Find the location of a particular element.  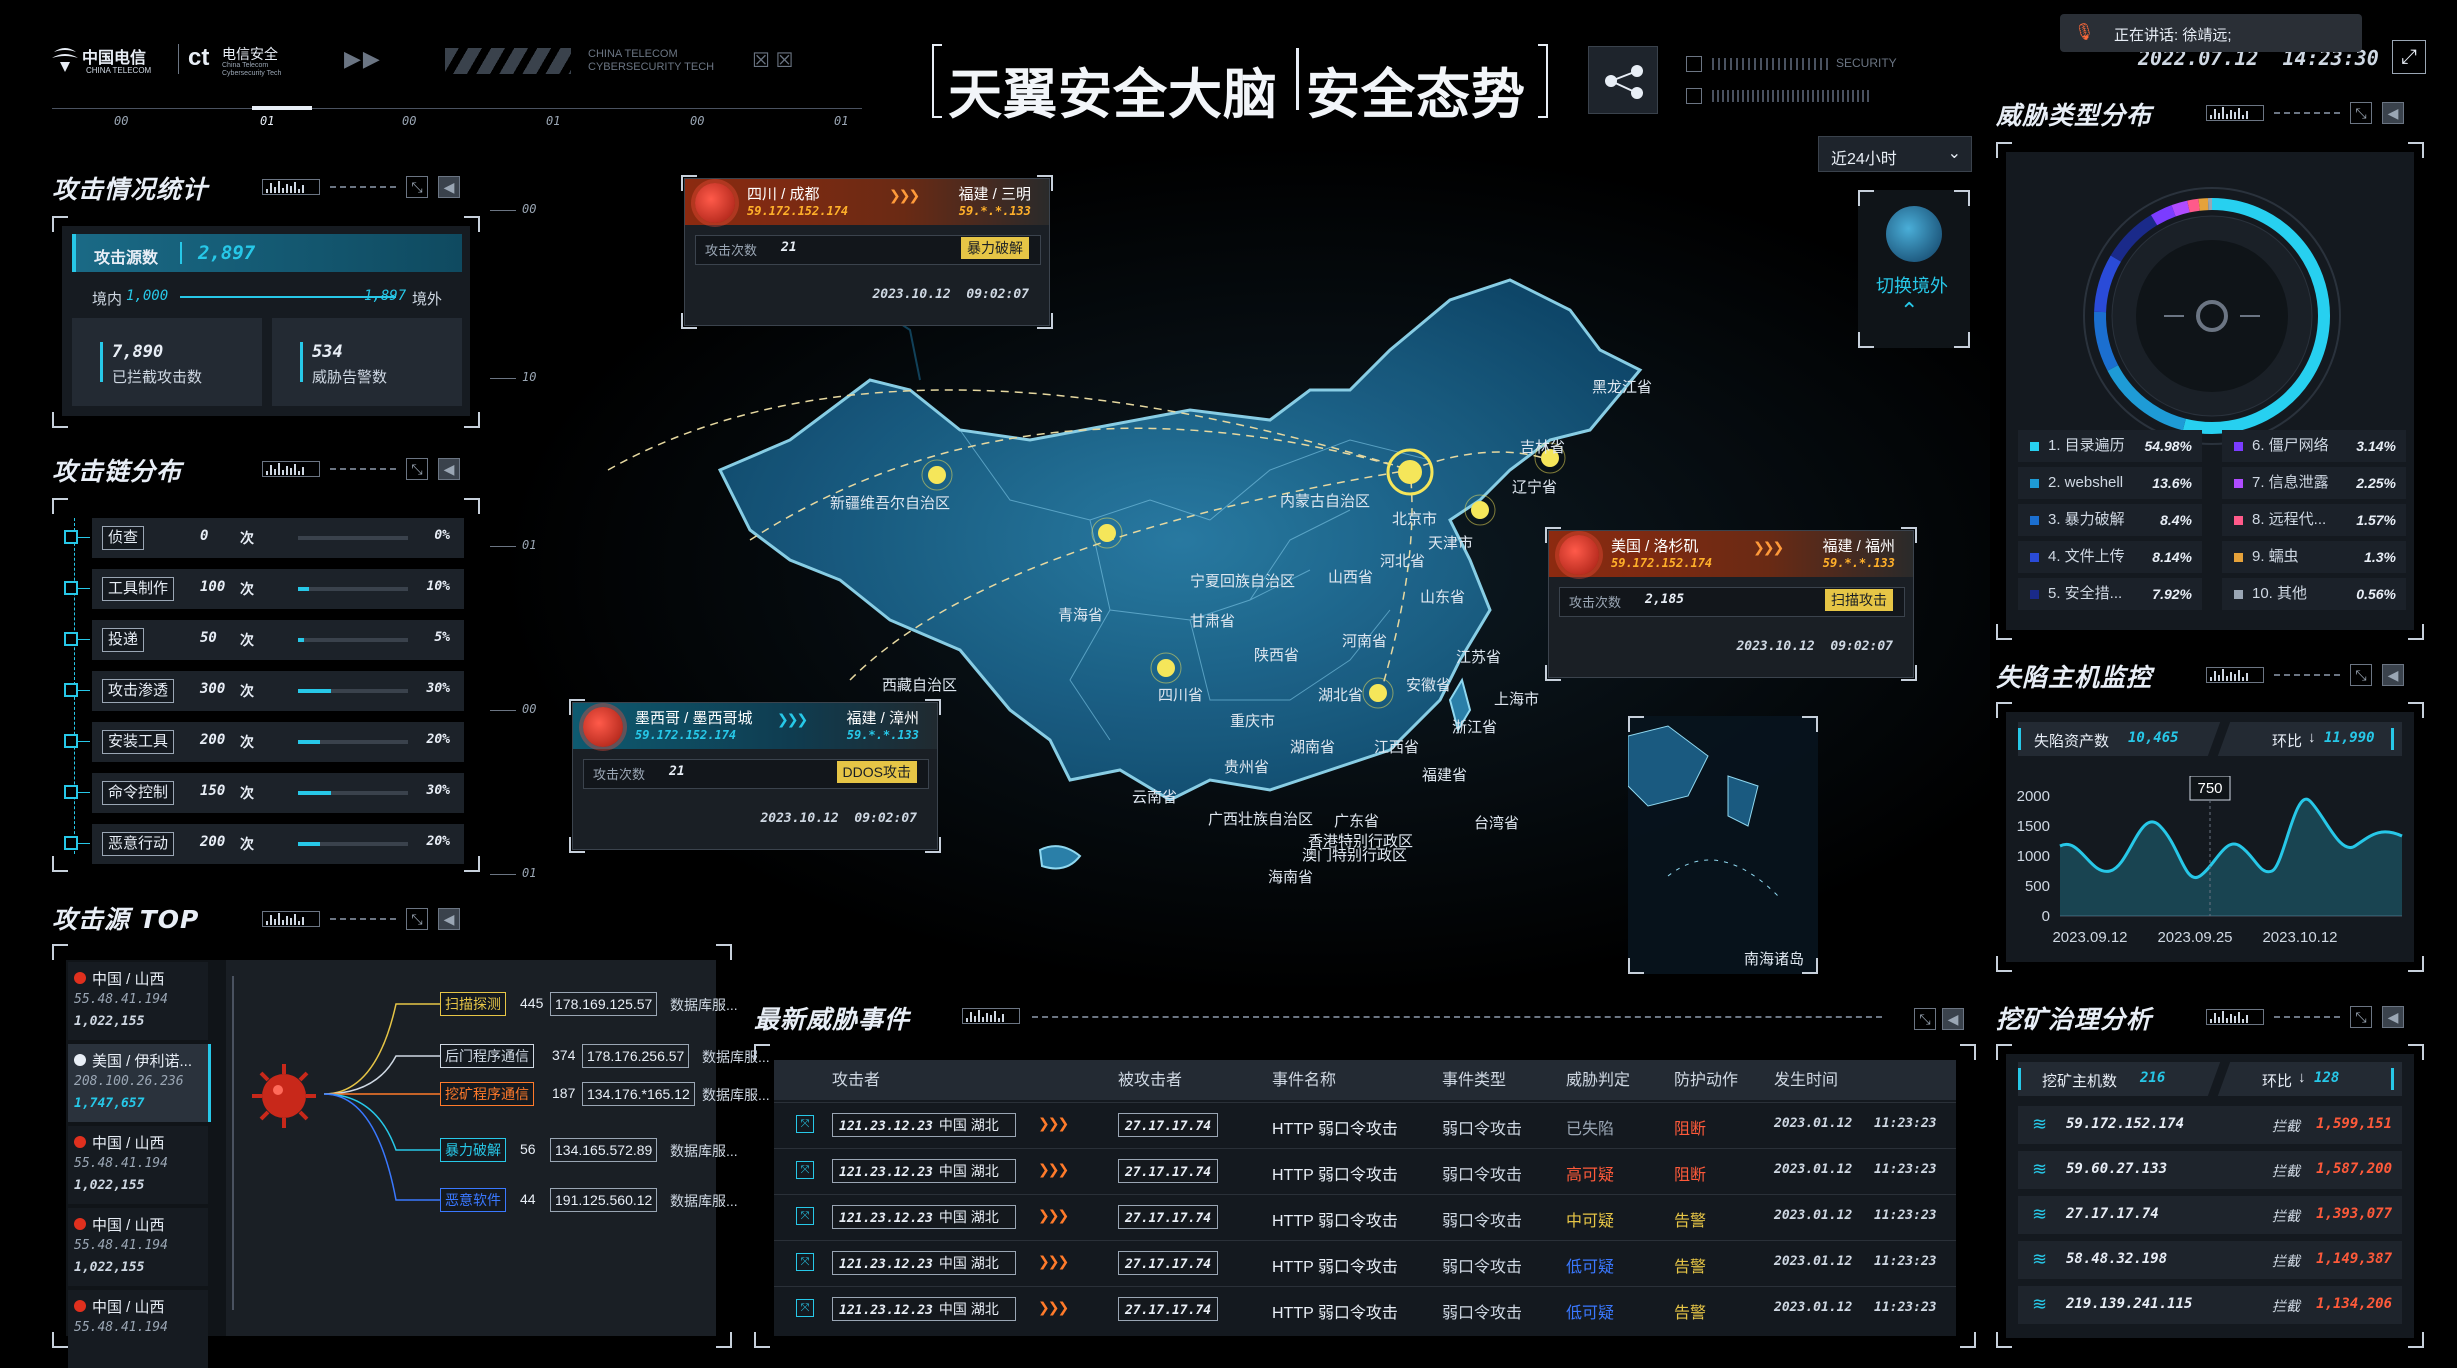

province-label: 西藏自治区 is located at coordinates (919, 684).